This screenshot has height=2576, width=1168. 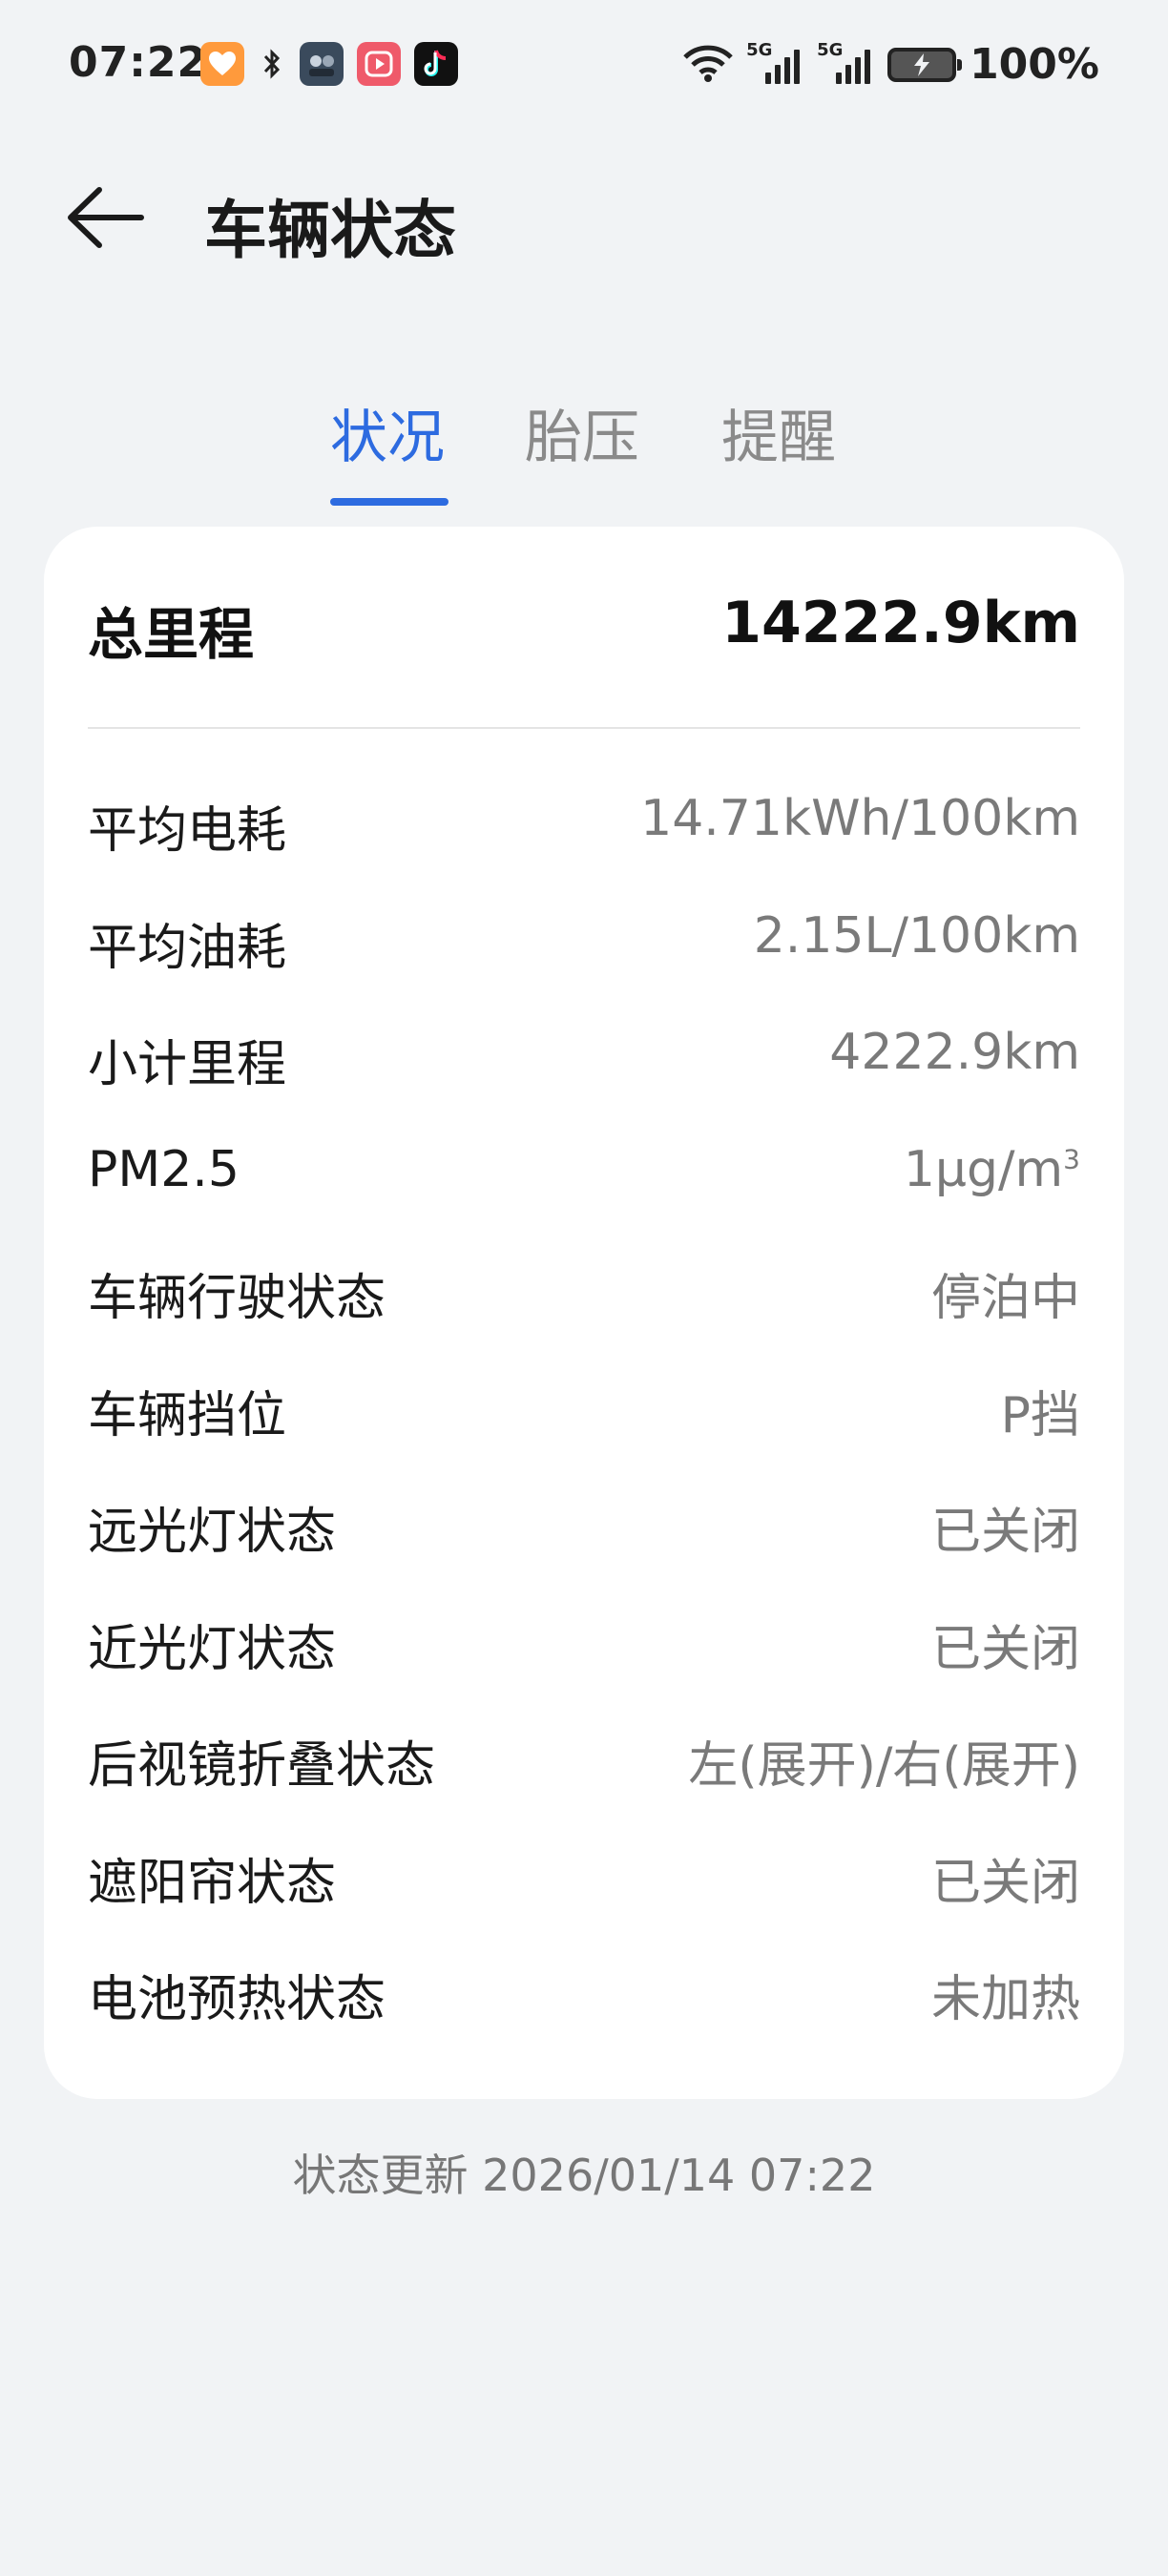 I want to click on list-item: 遮阳帘状态 已关闭, so click(x=584, y=1882).